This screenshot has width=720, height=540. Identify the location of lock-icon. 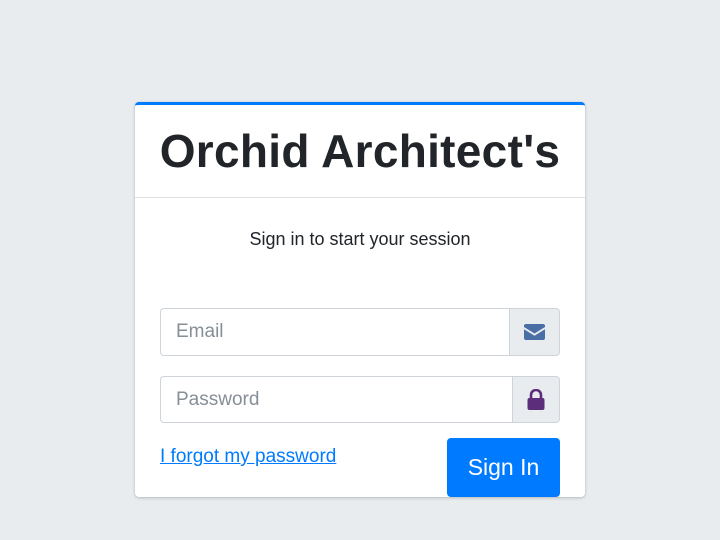
(536, 399).